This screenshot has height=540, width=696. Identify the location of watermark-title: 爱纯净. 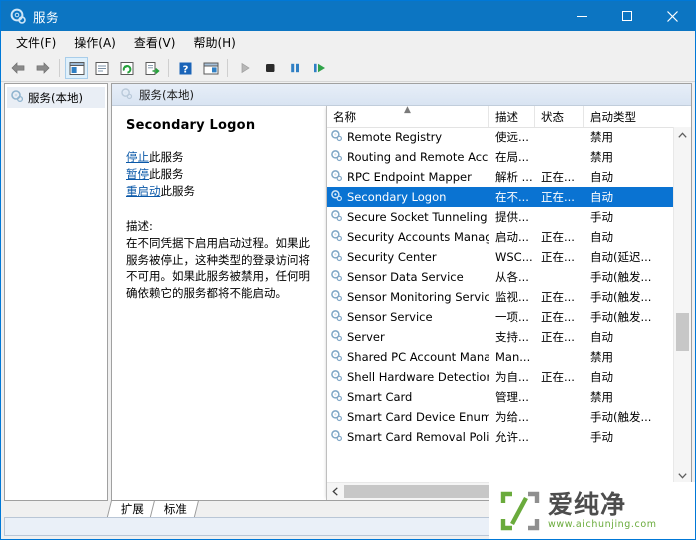
(587, 504).